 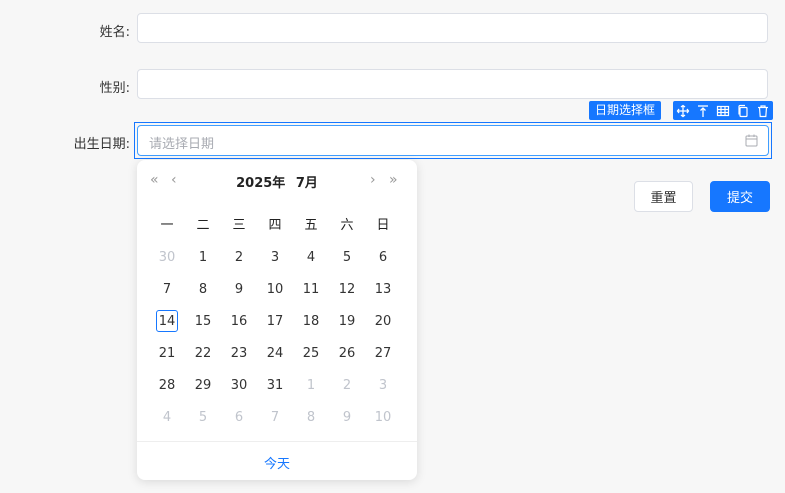 I want to click on day-number: 20, so click(x=383, y=321).